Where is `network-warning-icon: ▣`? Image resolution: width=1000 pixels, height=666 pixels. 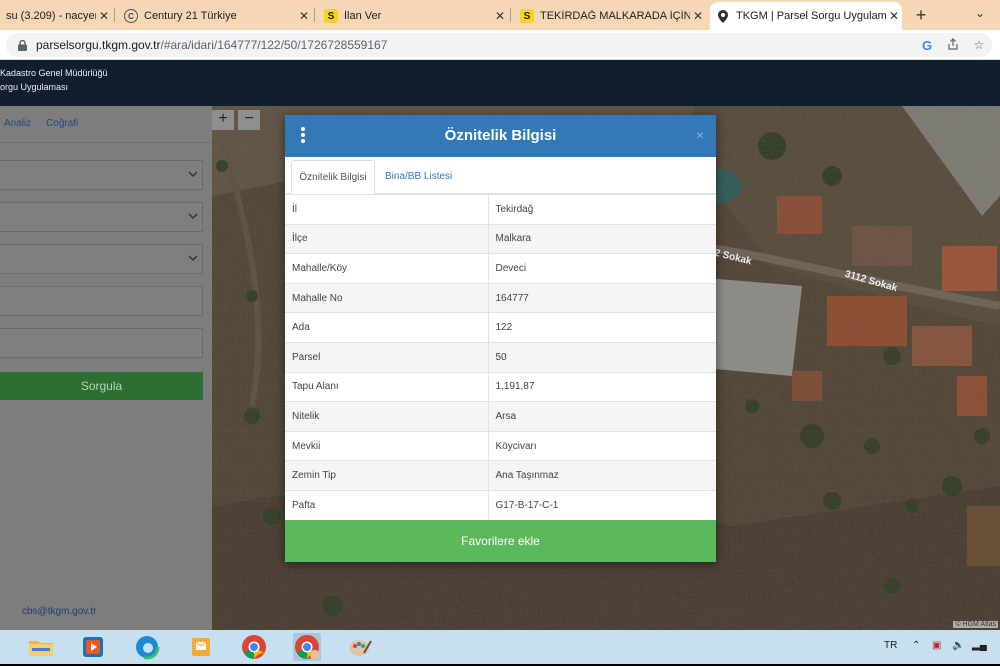 network-warning-icon: ▣ is located at coordinates (936, 645).